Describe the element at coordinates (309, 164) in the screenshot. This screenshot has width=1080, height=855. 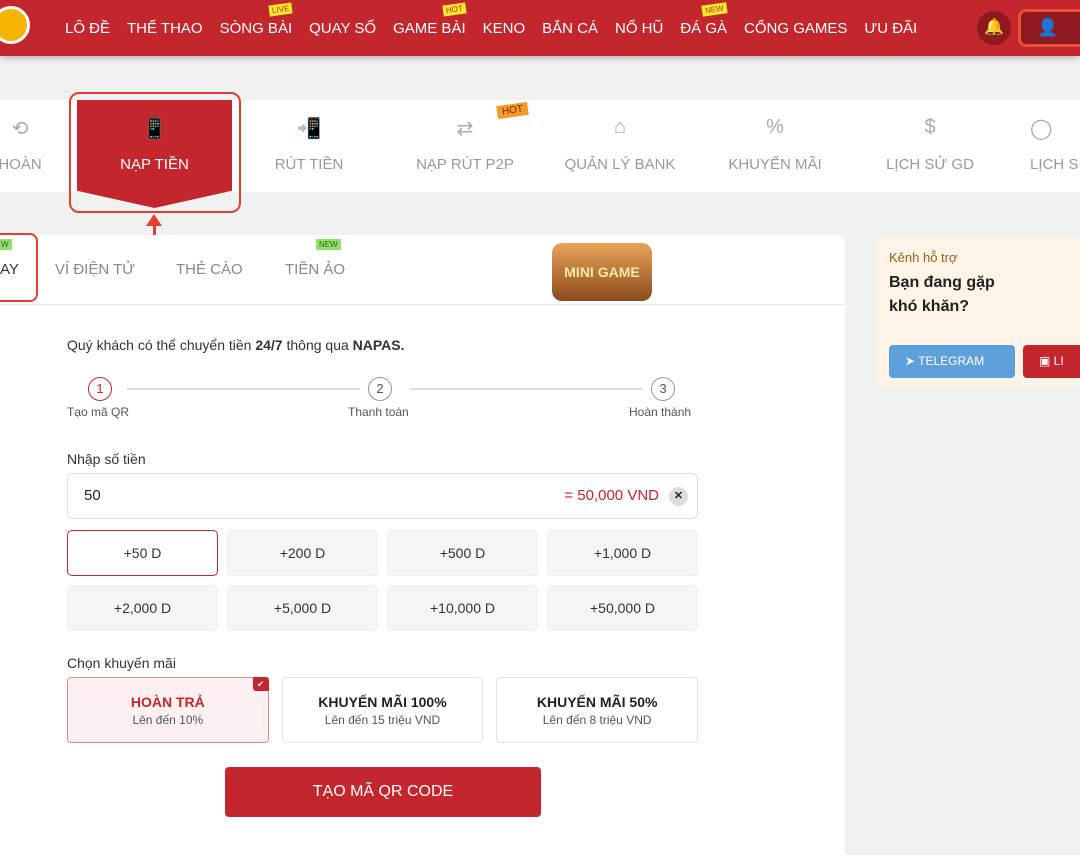
I see `tab-label: RÚT TIỀN` at that location.